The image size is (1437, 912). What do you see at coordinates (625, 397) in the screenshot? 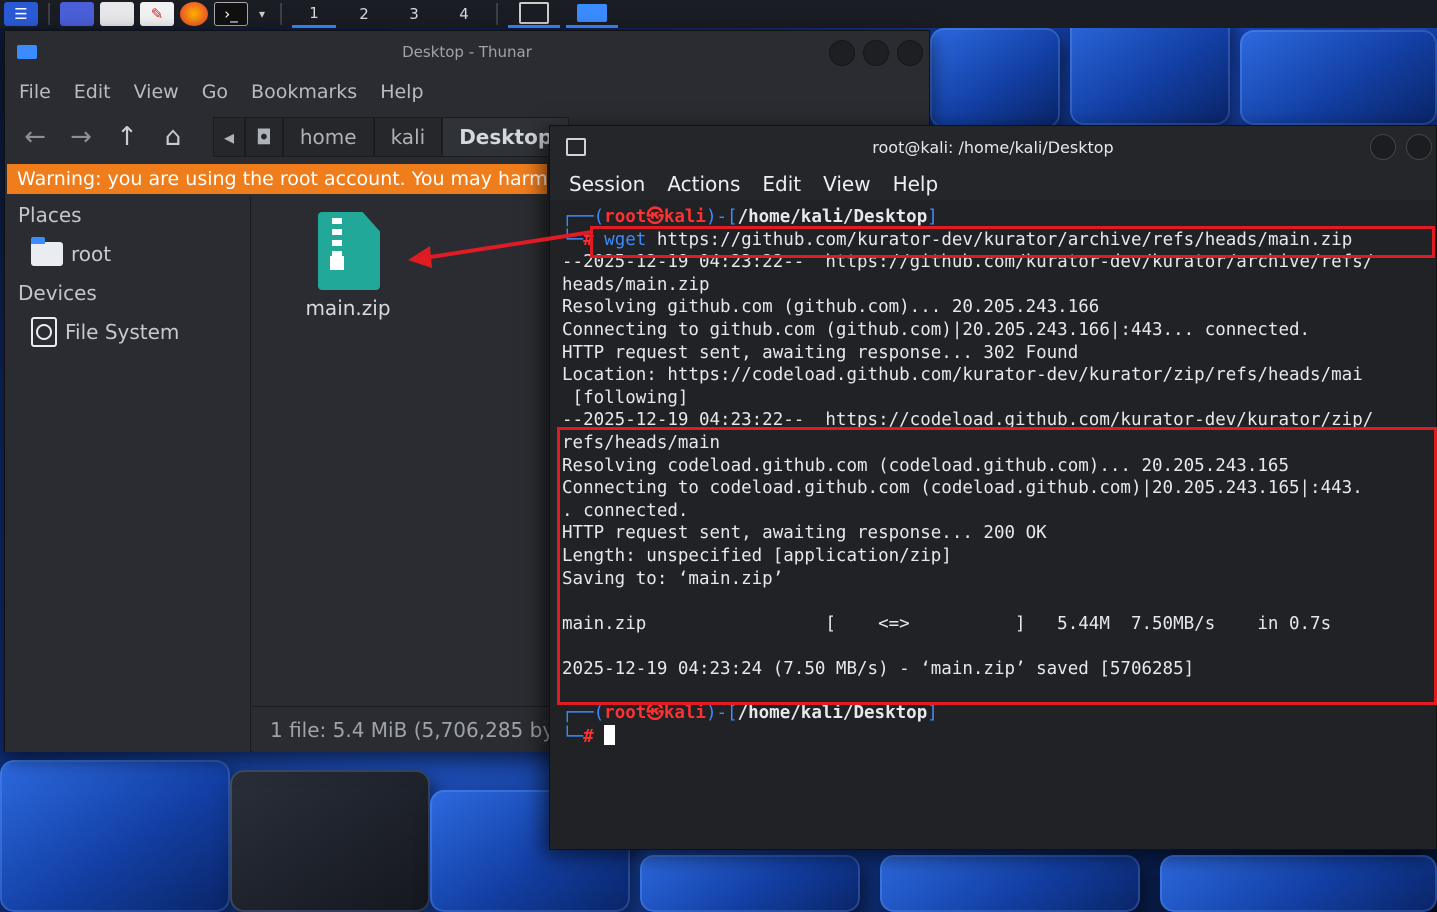
I see `output-line: [following]` at bounding box center [625, 397].